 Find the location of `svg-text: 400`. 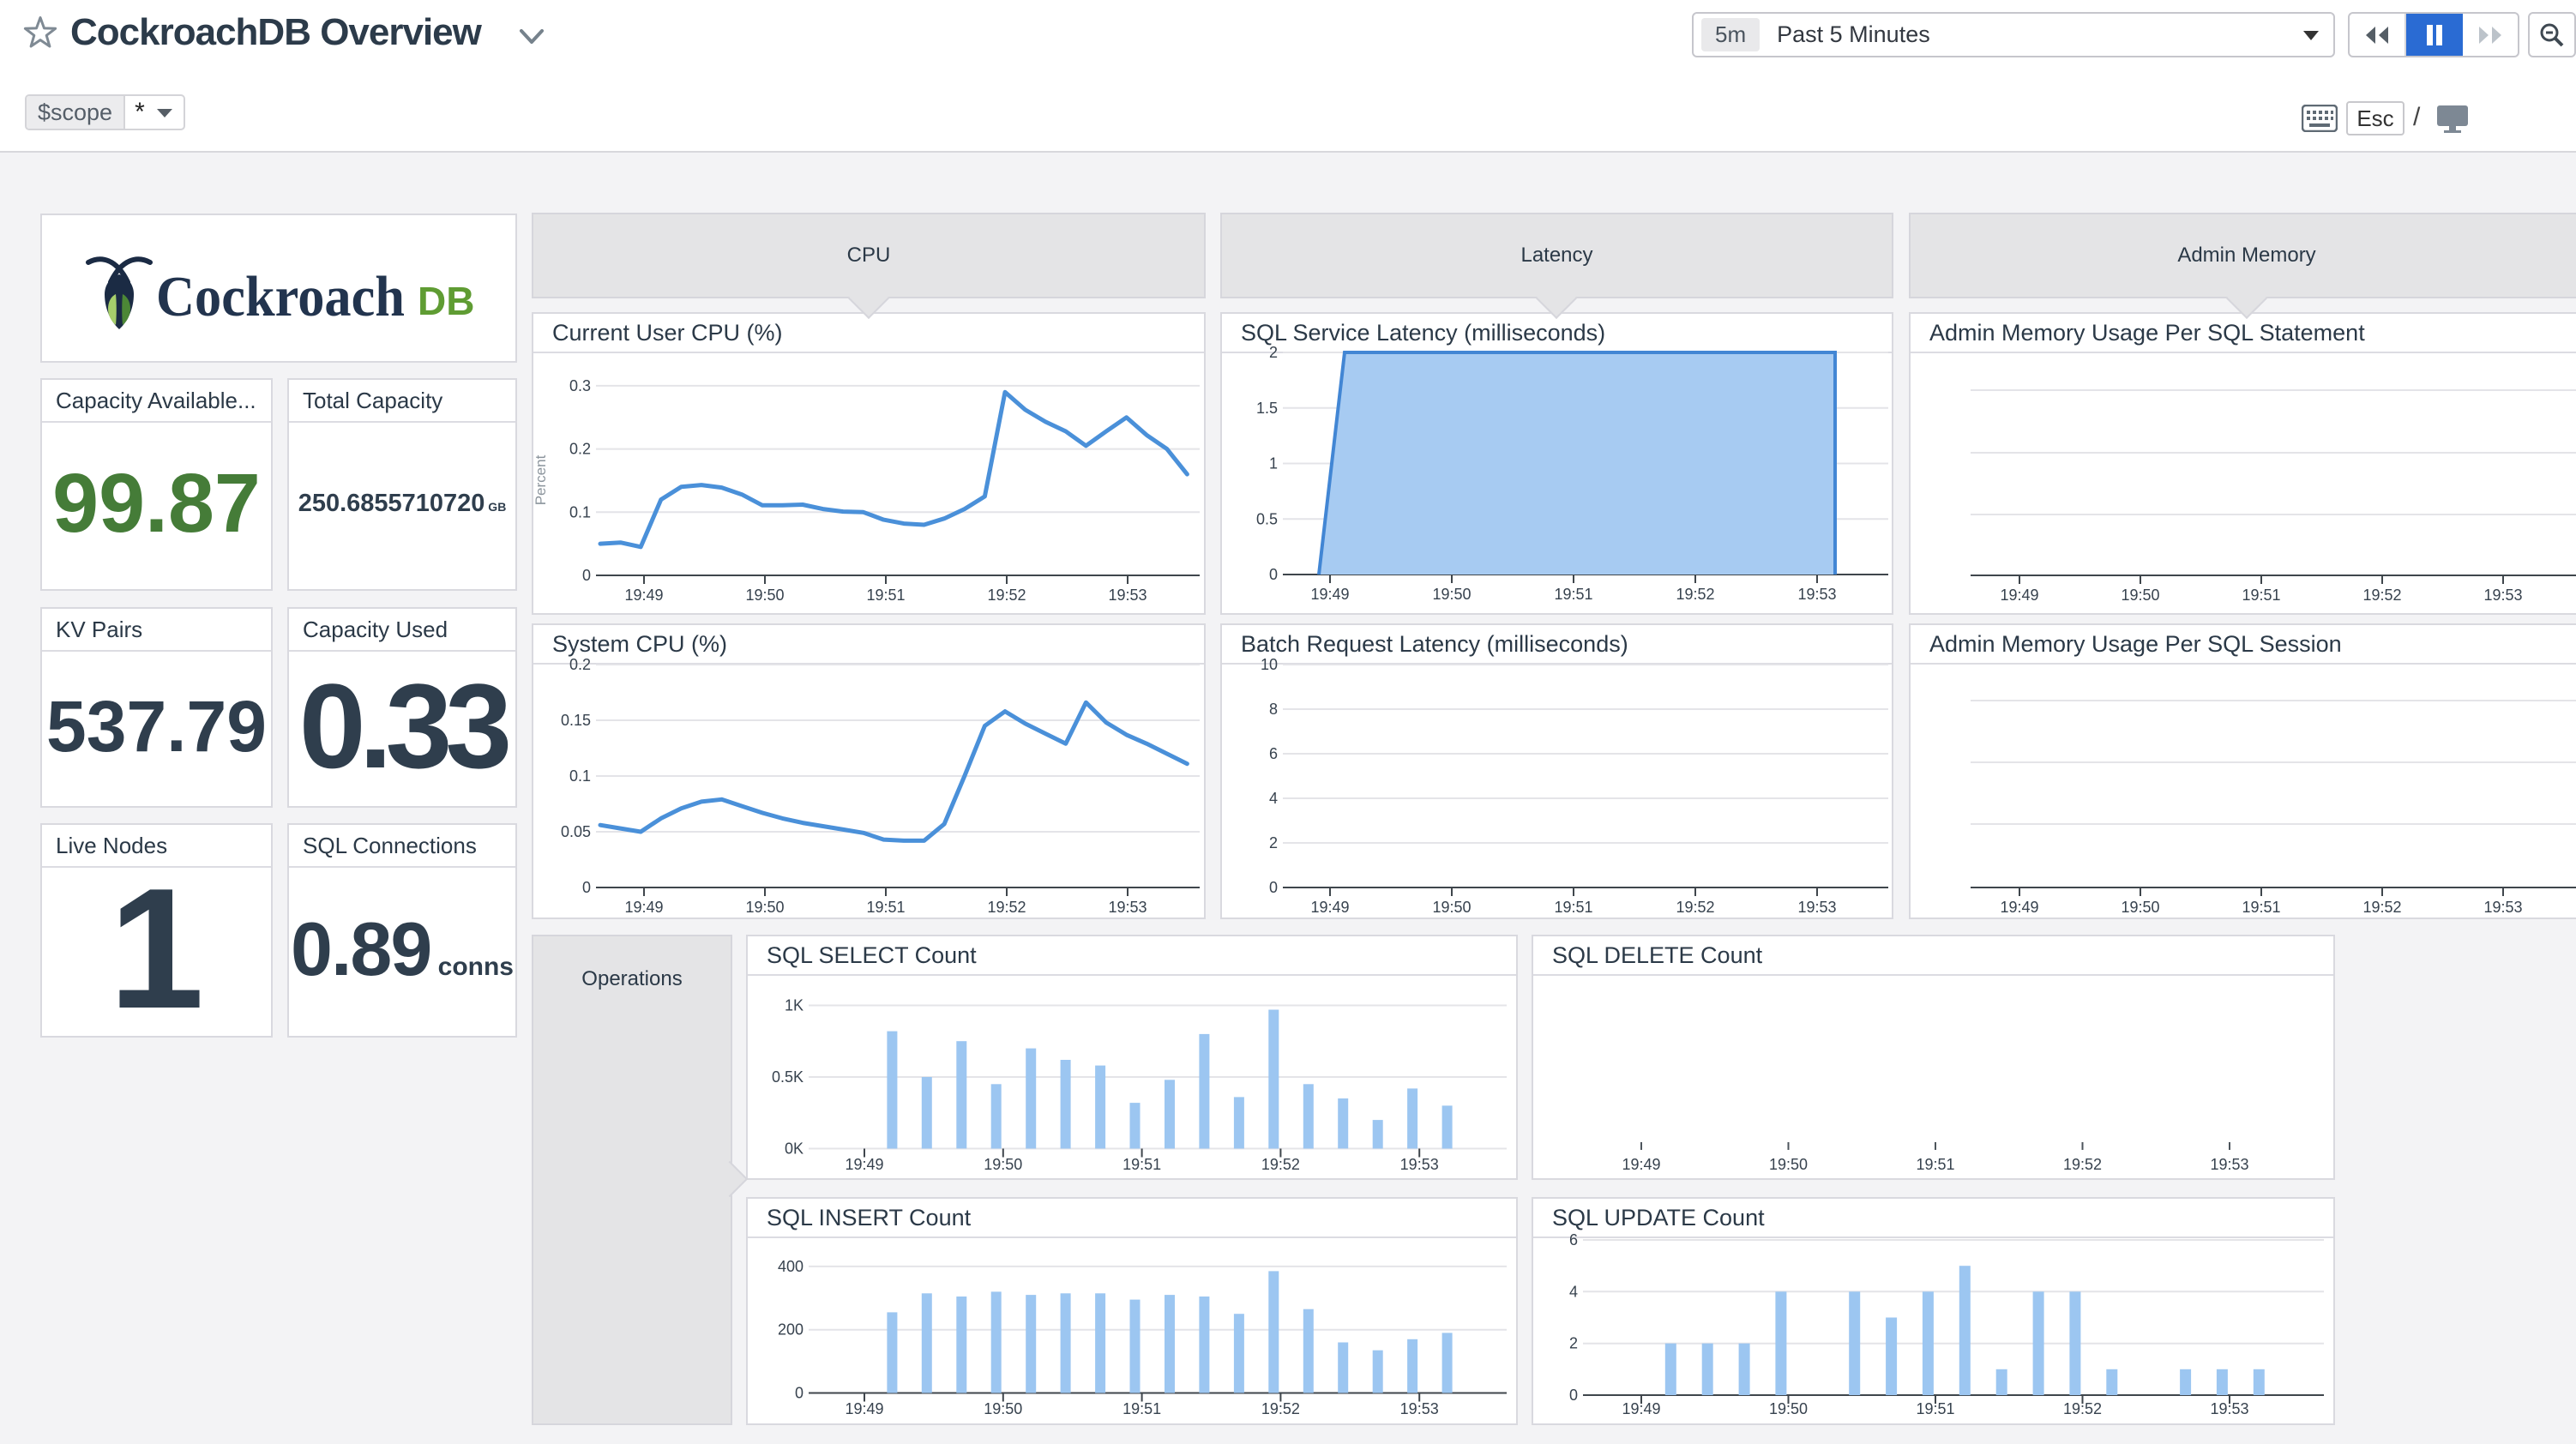

svg-text: 400 is located at coordinates (790, 1266).